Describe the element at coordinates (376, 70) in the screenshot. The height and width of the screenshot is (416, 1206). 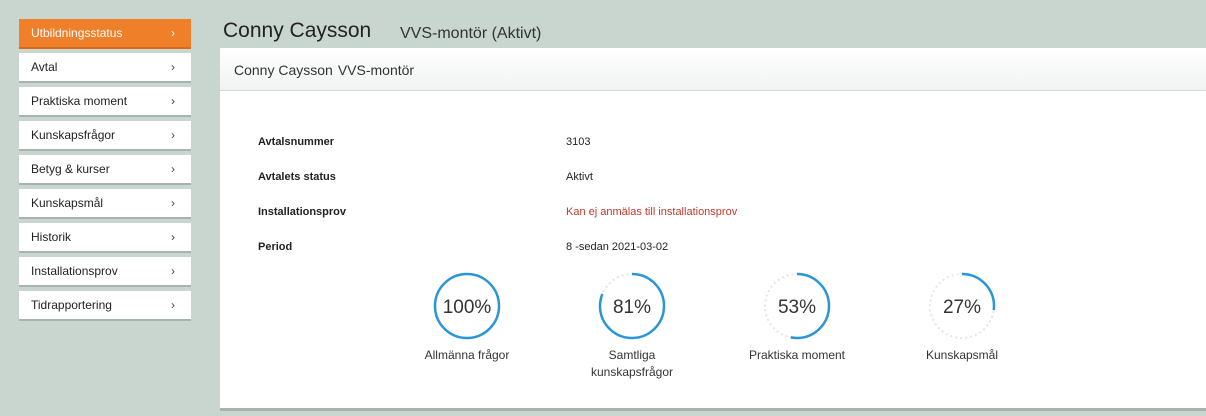
I see `card-title-role: VVS-montör` at that location.